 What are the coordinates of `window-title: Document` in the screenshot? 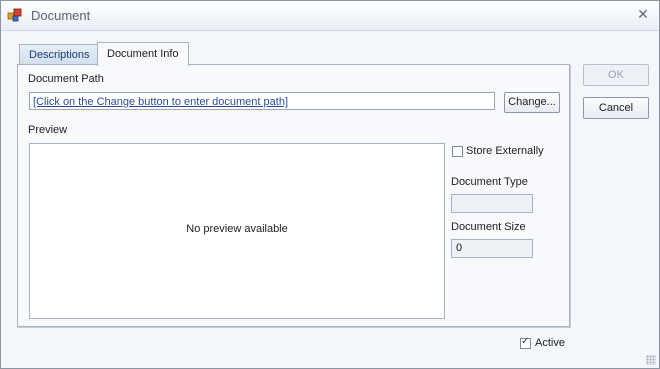 It's located at (61, 15).